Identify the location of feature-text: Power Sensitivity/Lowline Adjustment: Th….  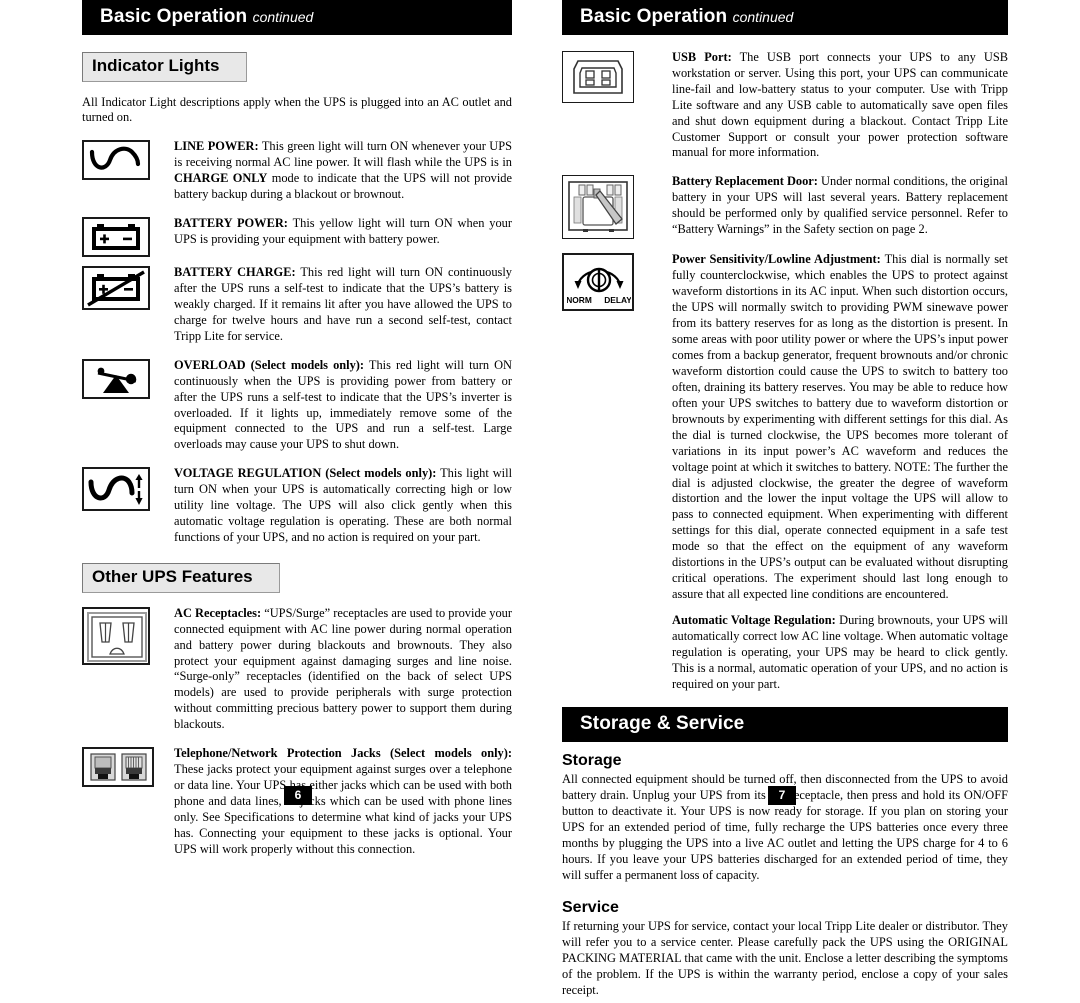
(833, 427).